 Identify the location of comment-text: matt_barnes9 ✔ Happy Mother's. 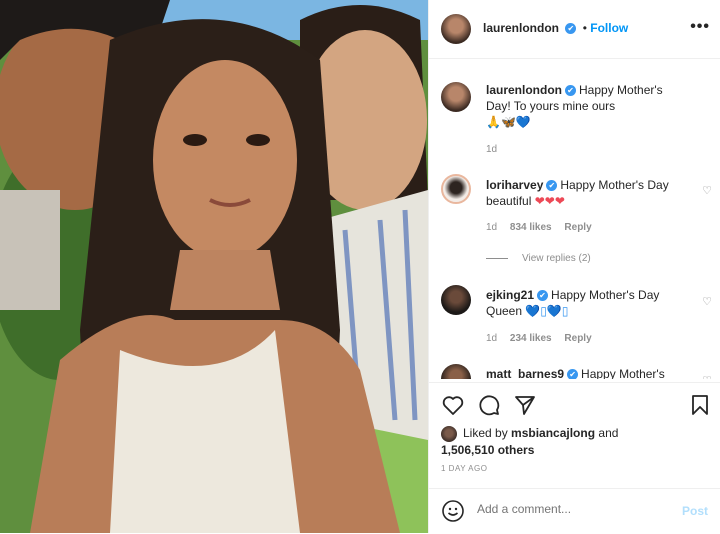
(588, 372).